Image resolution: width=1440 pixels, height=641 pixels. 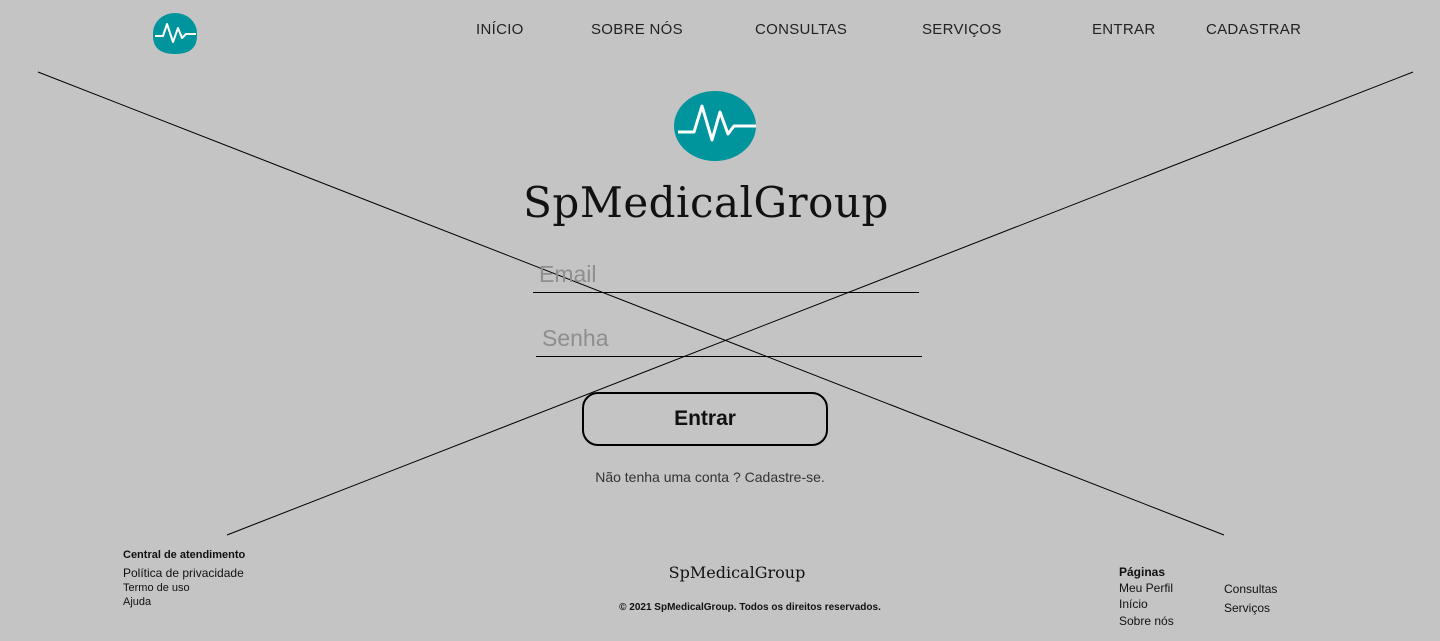 I want to click on nav-sobre-nos-link: SOBRE NÓS, so click(x=637, y=29).